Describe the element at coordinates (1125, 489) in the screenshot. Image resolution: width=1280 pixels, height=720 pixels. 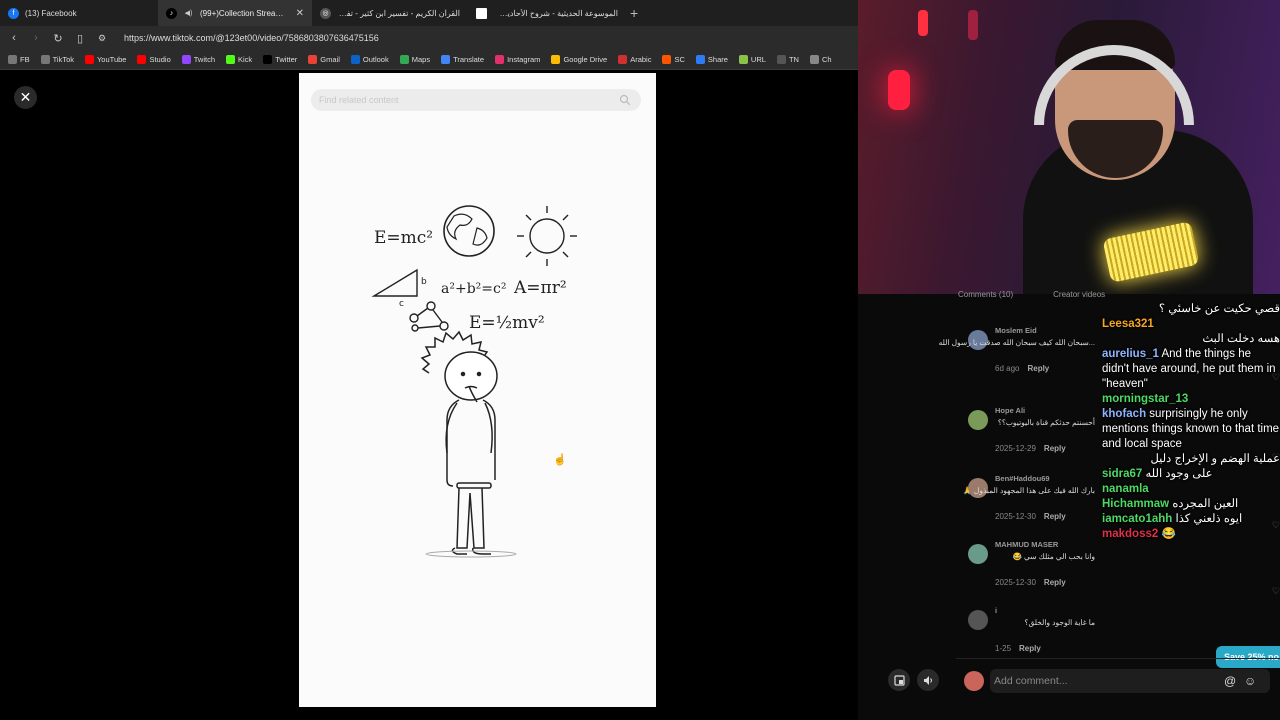
I see `chat-username: nanamla` at that location.